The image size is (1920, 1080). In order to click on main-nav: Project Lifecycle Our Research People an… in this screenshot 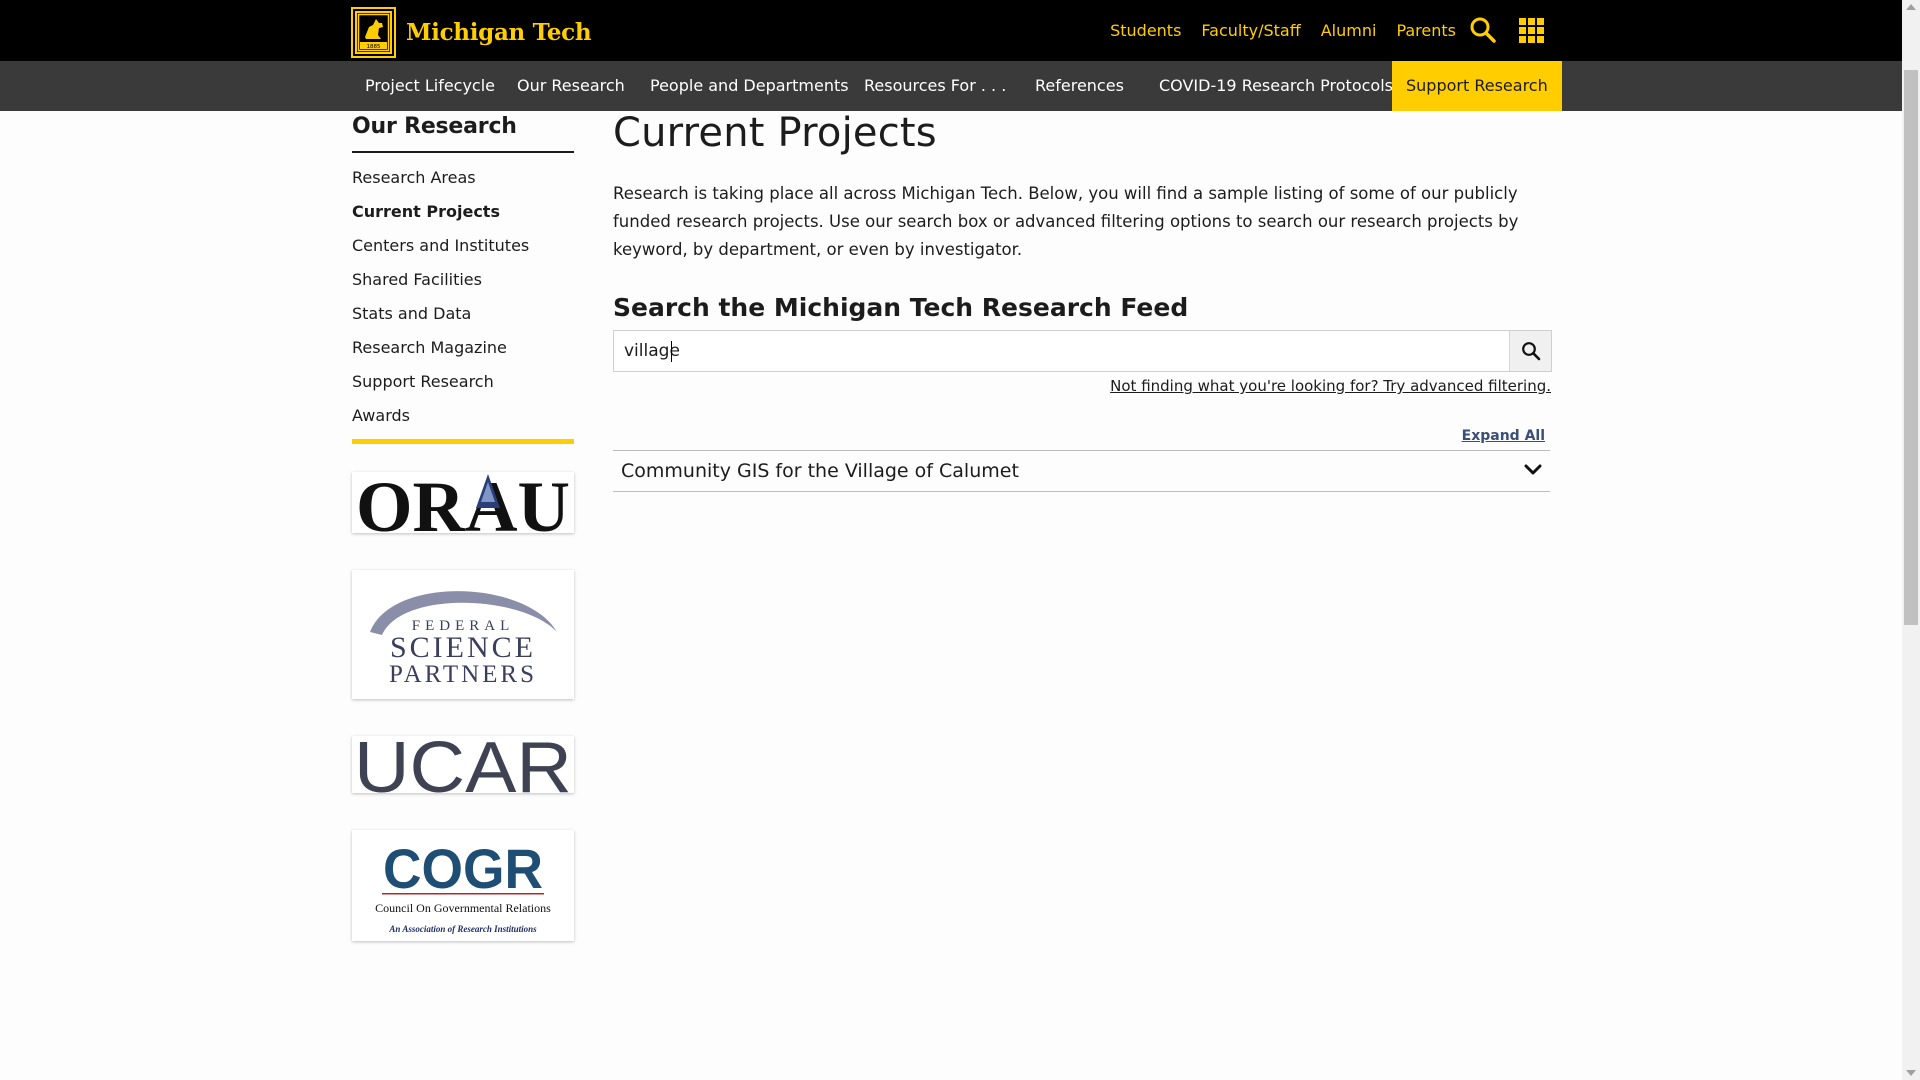, I will do `click(951, 86)`.